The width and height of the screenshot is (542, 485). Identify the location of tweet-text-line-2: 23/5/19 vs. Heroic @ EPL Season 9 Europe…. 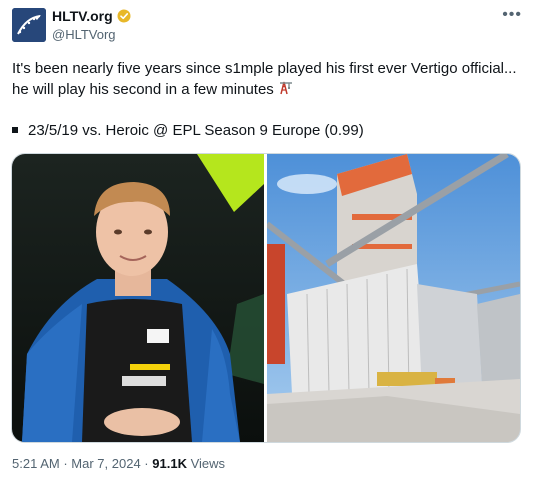
(264, 130).